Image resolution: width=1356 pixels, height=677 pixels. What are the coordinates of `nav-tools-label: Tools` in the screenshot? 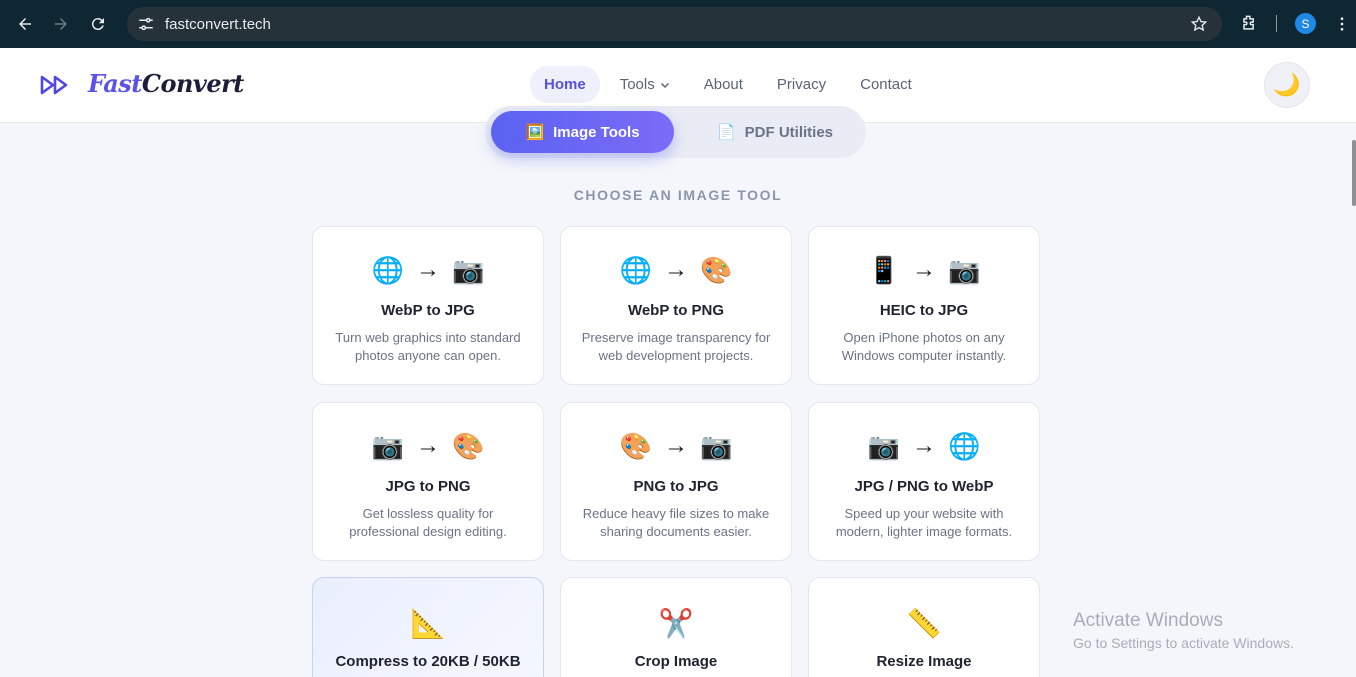 It's located at (637, 84).